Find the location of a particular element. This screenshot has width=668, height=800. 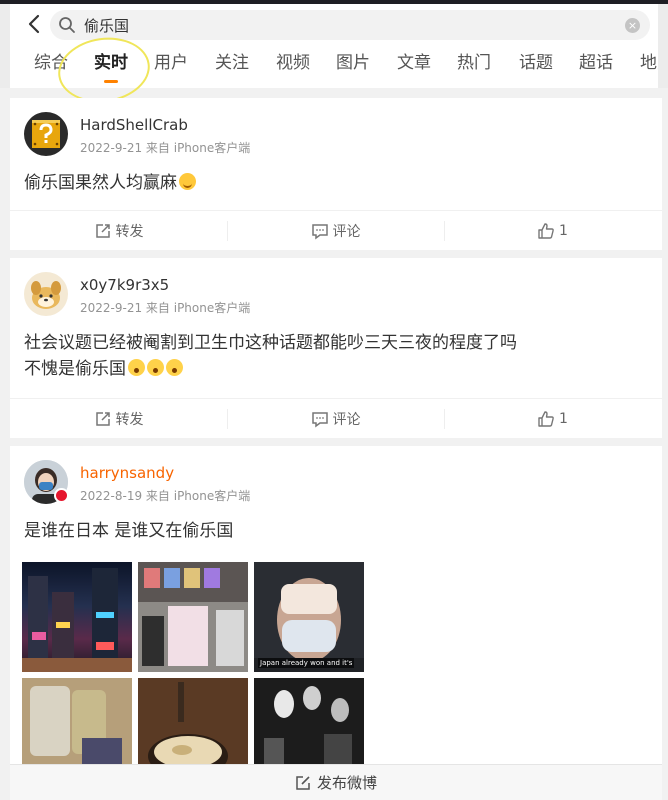

question-block-avatar-icon is located at coordinates (46, 134).